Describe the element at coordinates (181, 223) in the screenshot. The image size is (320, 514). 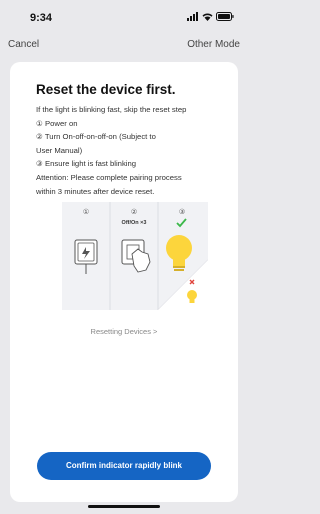
I see `check-icon` at that location.